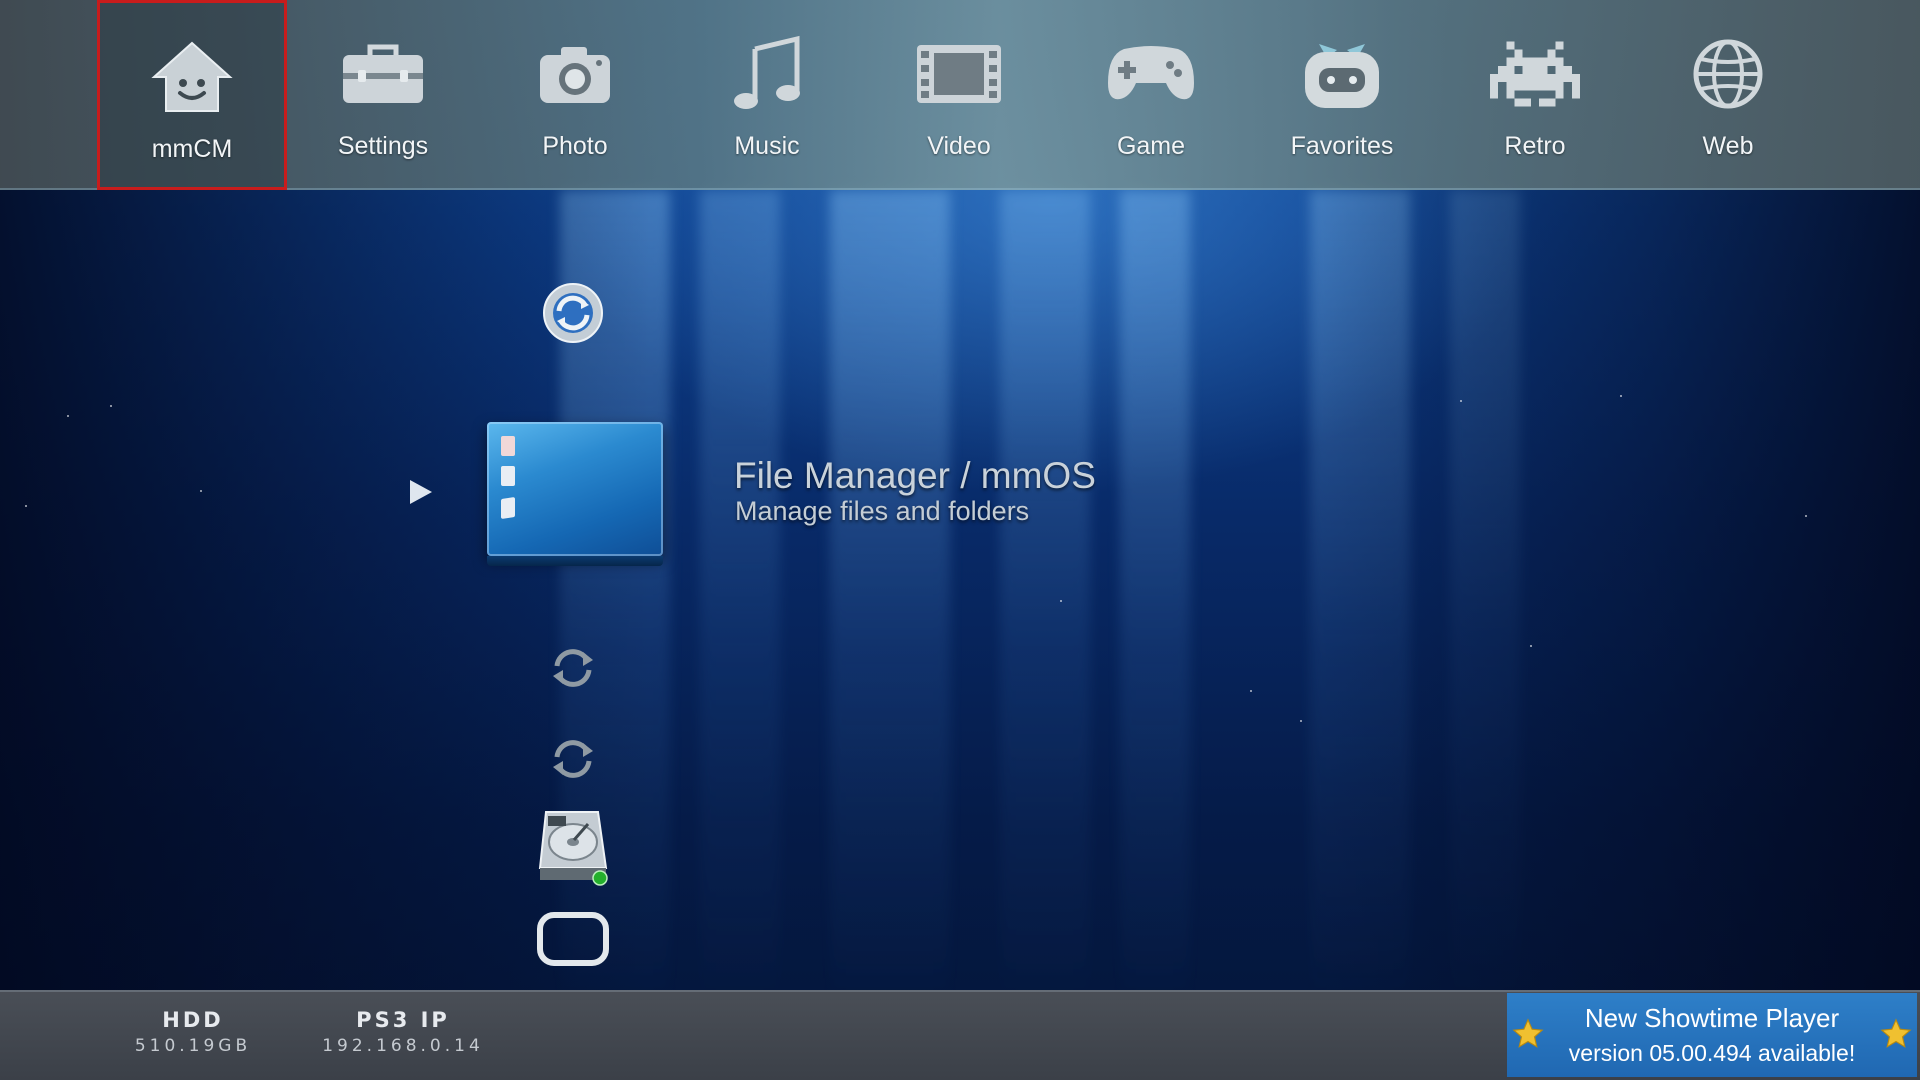  What do you see at coordinates (575, 146) in the screenshot?
I see `category-label: Photo` at bounding box center [575, 146].